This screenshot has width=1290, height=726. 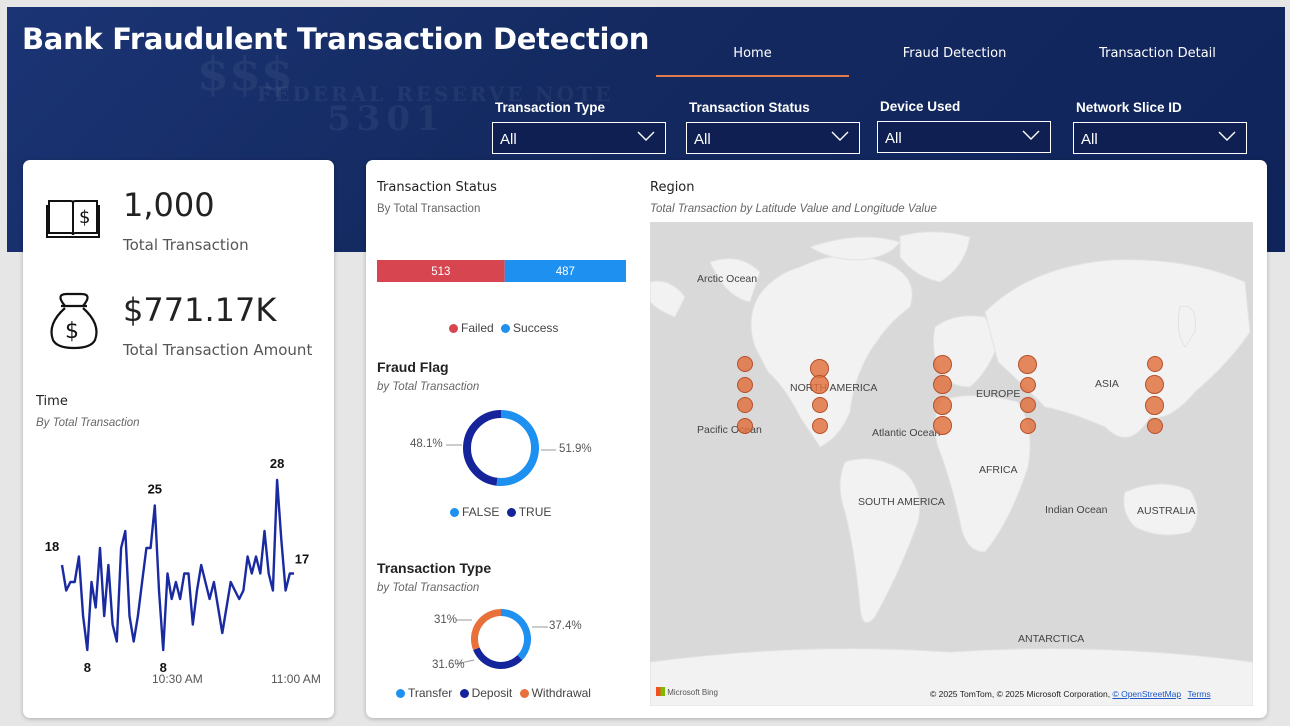 I want to click on legend-transfer: Transfer, so click(x=430, y=693).